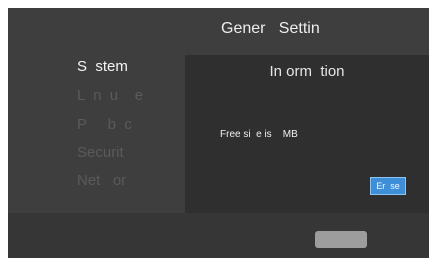 This screenshot has width=431, height=260. What do you see at coordinates (341, 239) in the screenshot?
I see `footer-button` at bounding box center [341, 239].